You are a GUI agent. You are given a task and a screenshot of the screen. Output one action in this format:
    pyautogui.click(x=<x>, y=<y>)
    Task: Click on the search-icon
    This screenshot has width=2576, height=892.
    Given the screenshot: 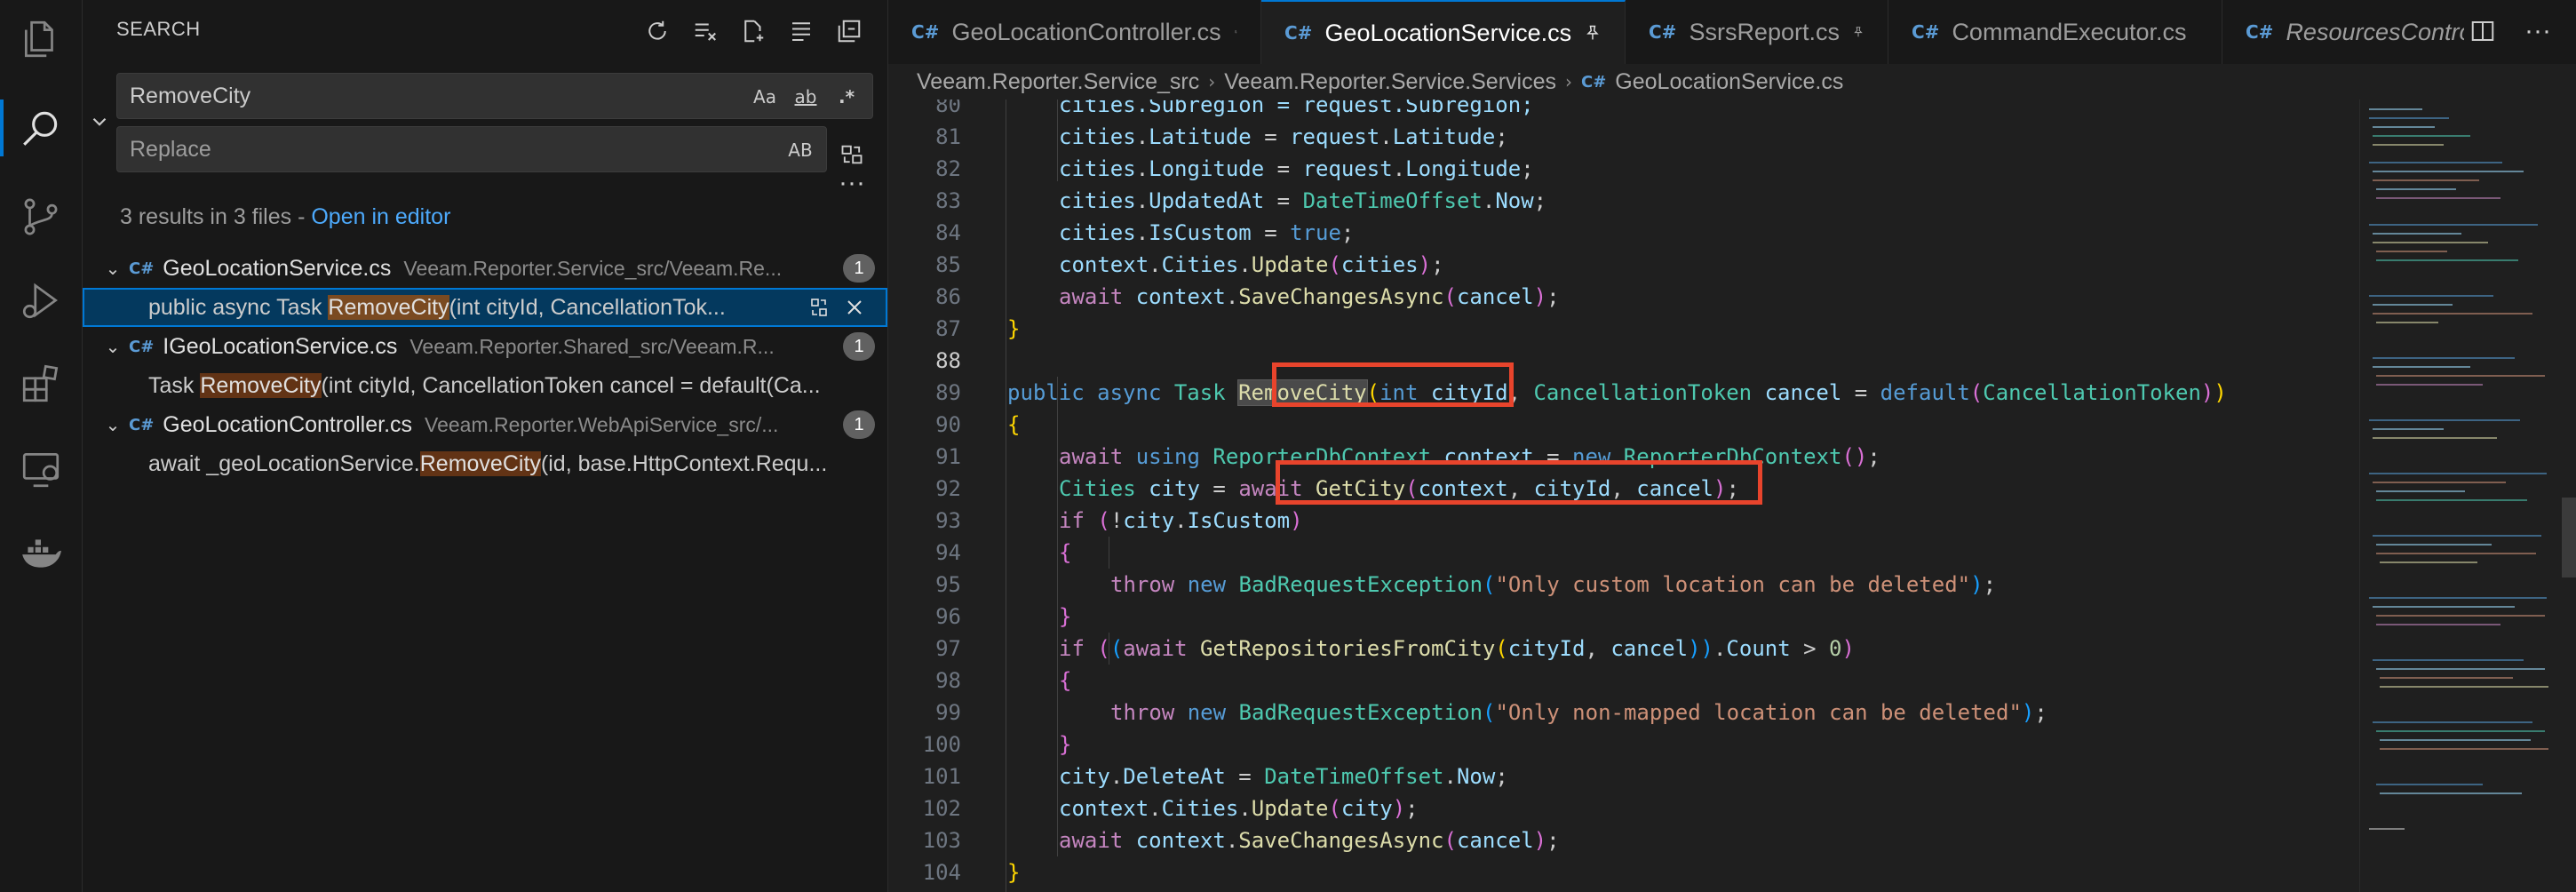 What is the action you would take?
    pyautogui.click(x=34, y=128)
    